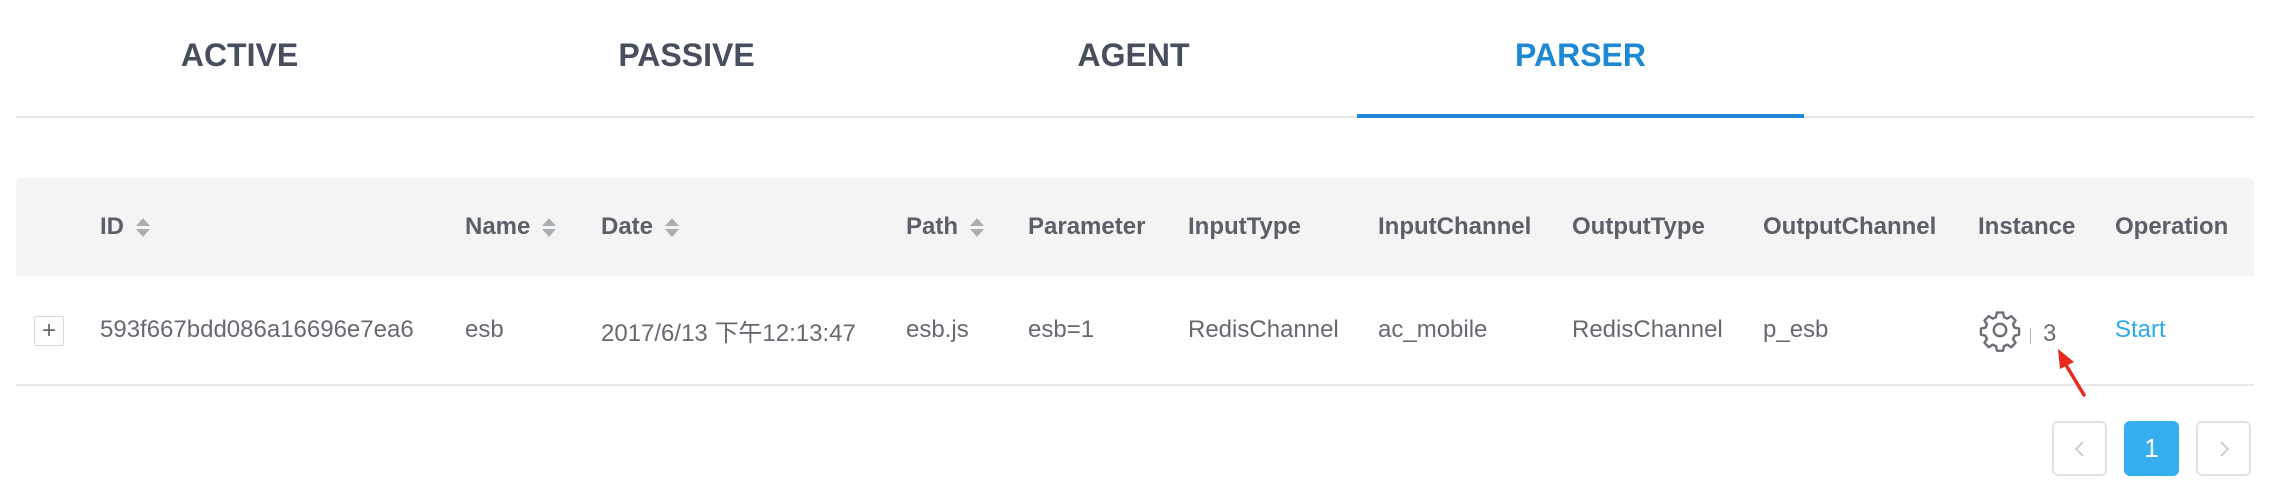 The image size is (2270, 502). Describe the element at coordinates (484, 329) in the screenshot. I see `cell-name: esb` at that location.